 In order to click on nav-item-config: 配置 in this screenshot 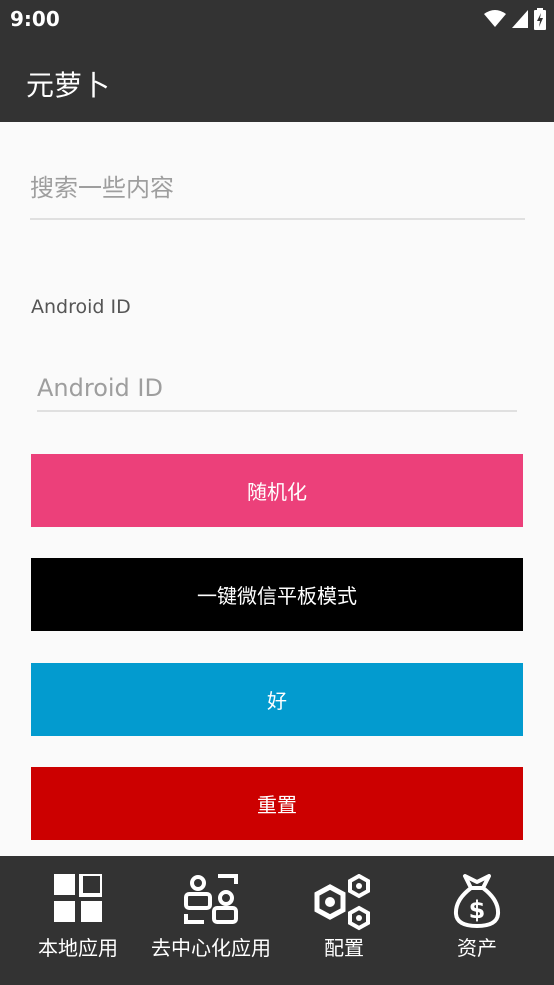, I will do `click(344, 920)`.